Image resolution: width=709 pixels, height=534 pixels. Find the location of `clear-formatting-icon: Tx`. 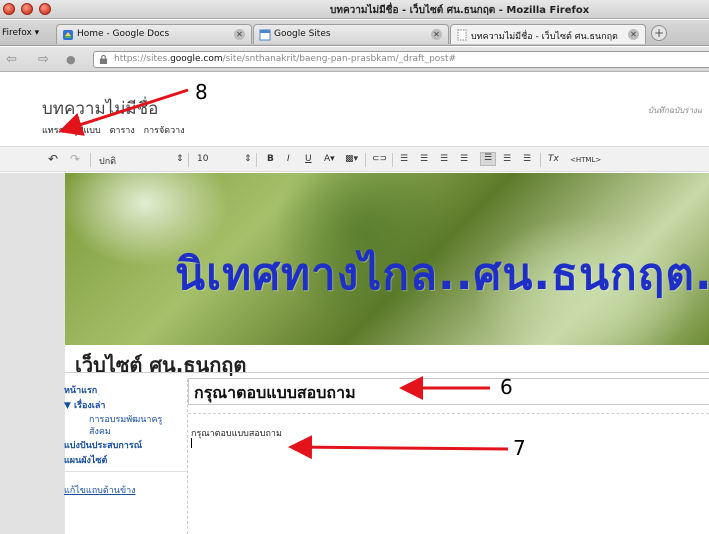

clear-formatting-icon: Tx is located at coordinates (553, 159).